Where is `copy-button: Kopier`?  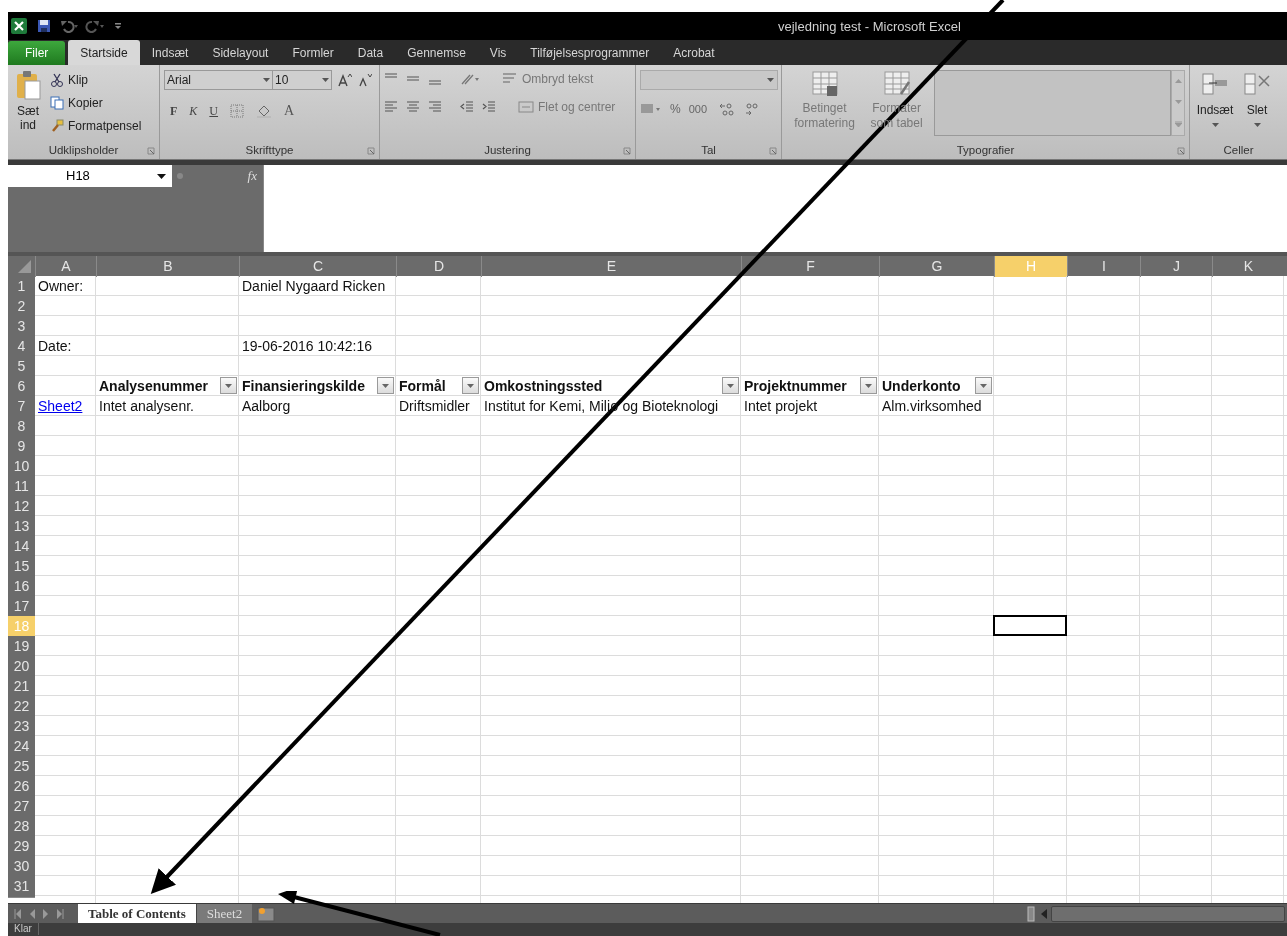 copy-button: Kopier is located at coordinates (96, 103).